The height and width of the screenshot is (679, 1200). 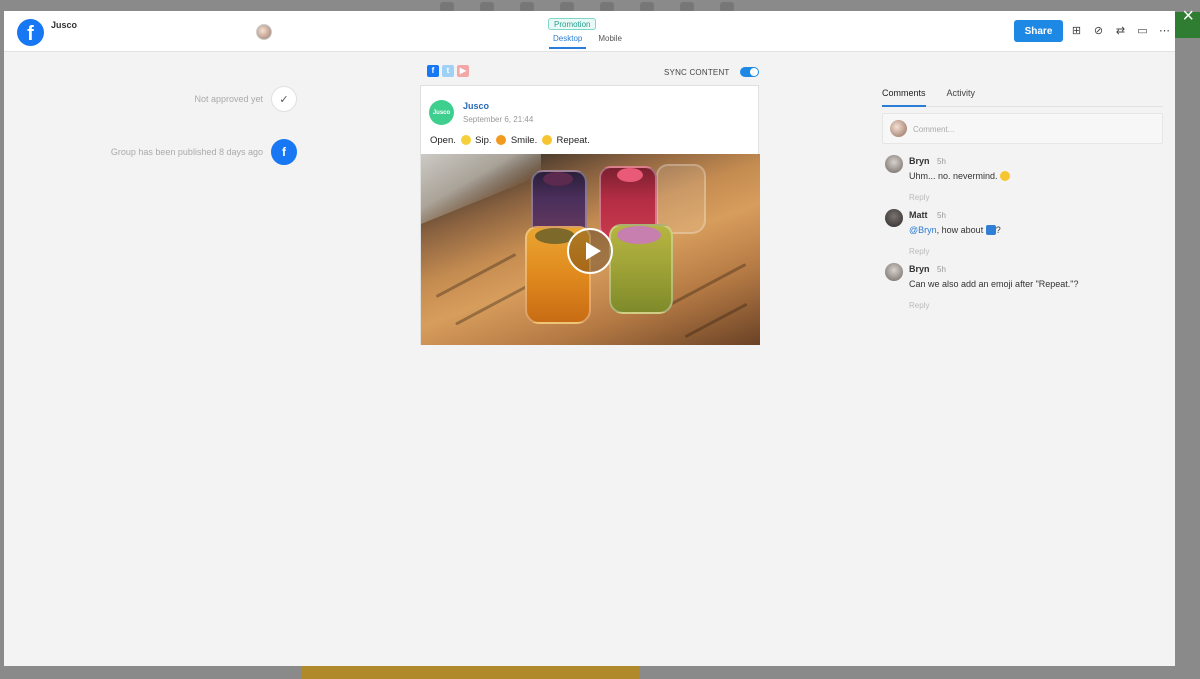 I want to click on repeat-icon: ⇄, so click(x=1120, y=31).